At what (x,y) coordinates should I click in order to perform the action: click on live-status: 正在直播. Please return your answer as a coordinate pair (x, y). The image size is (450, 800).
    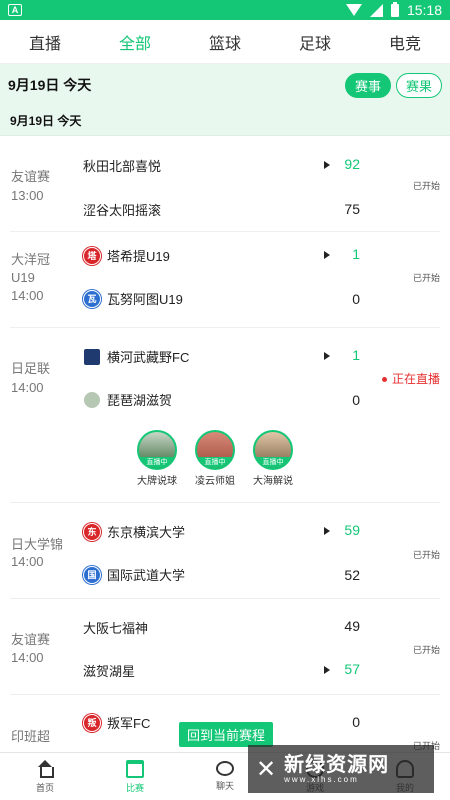
    Looking at the image, I should click on (411, 378).